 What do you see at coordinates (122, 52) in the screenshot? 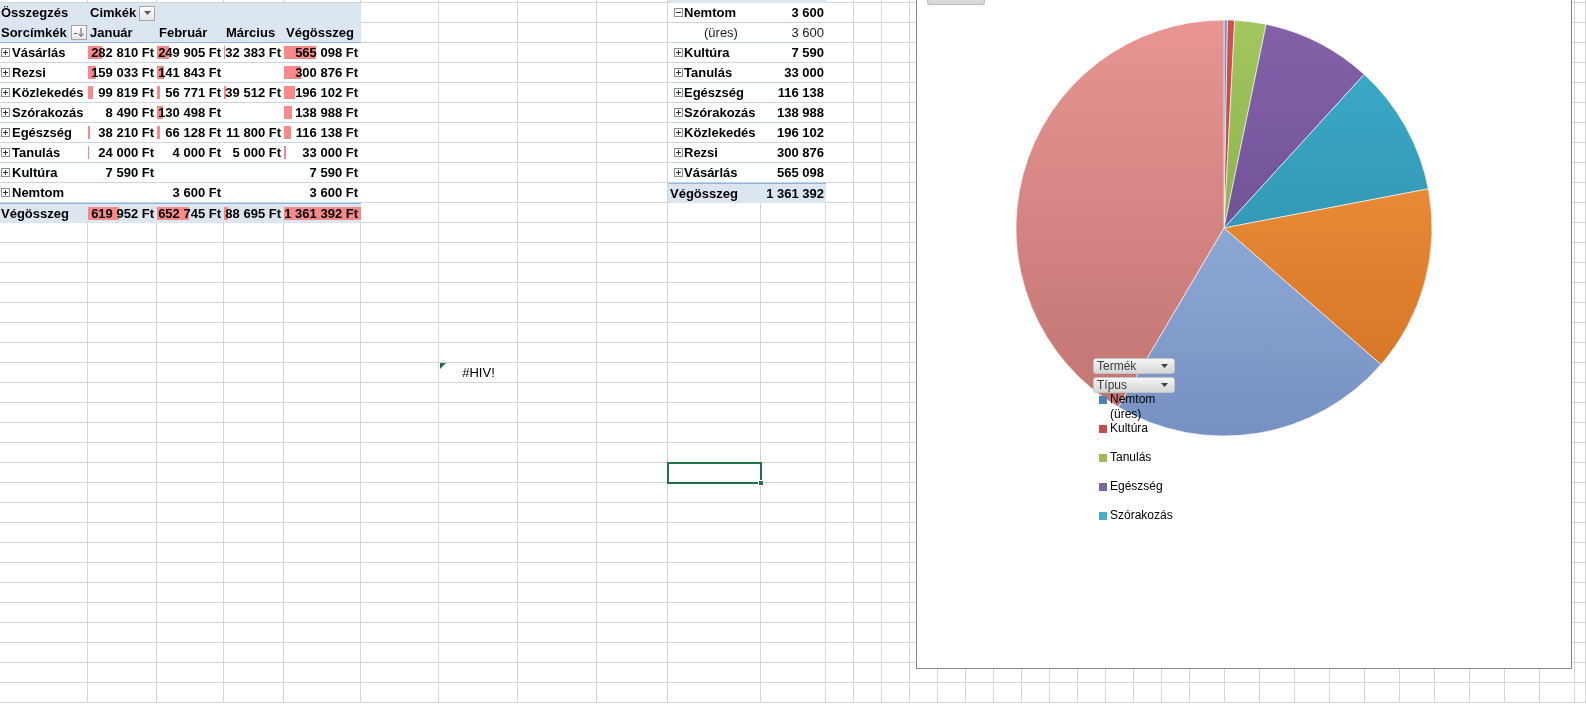
I see `cell-value: 282 810 Ft` at bounding box center [122, 52].